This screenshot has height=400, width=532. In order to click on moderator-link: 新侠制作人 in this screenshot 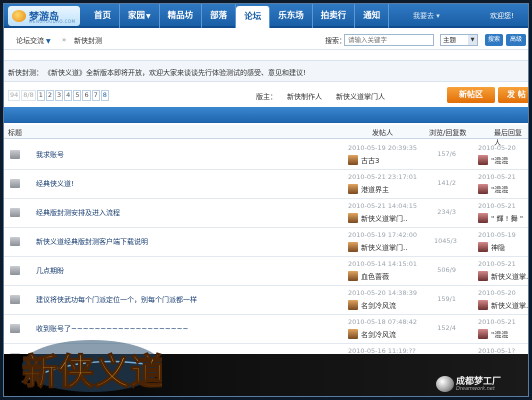, I will do `click(304, 97)`.